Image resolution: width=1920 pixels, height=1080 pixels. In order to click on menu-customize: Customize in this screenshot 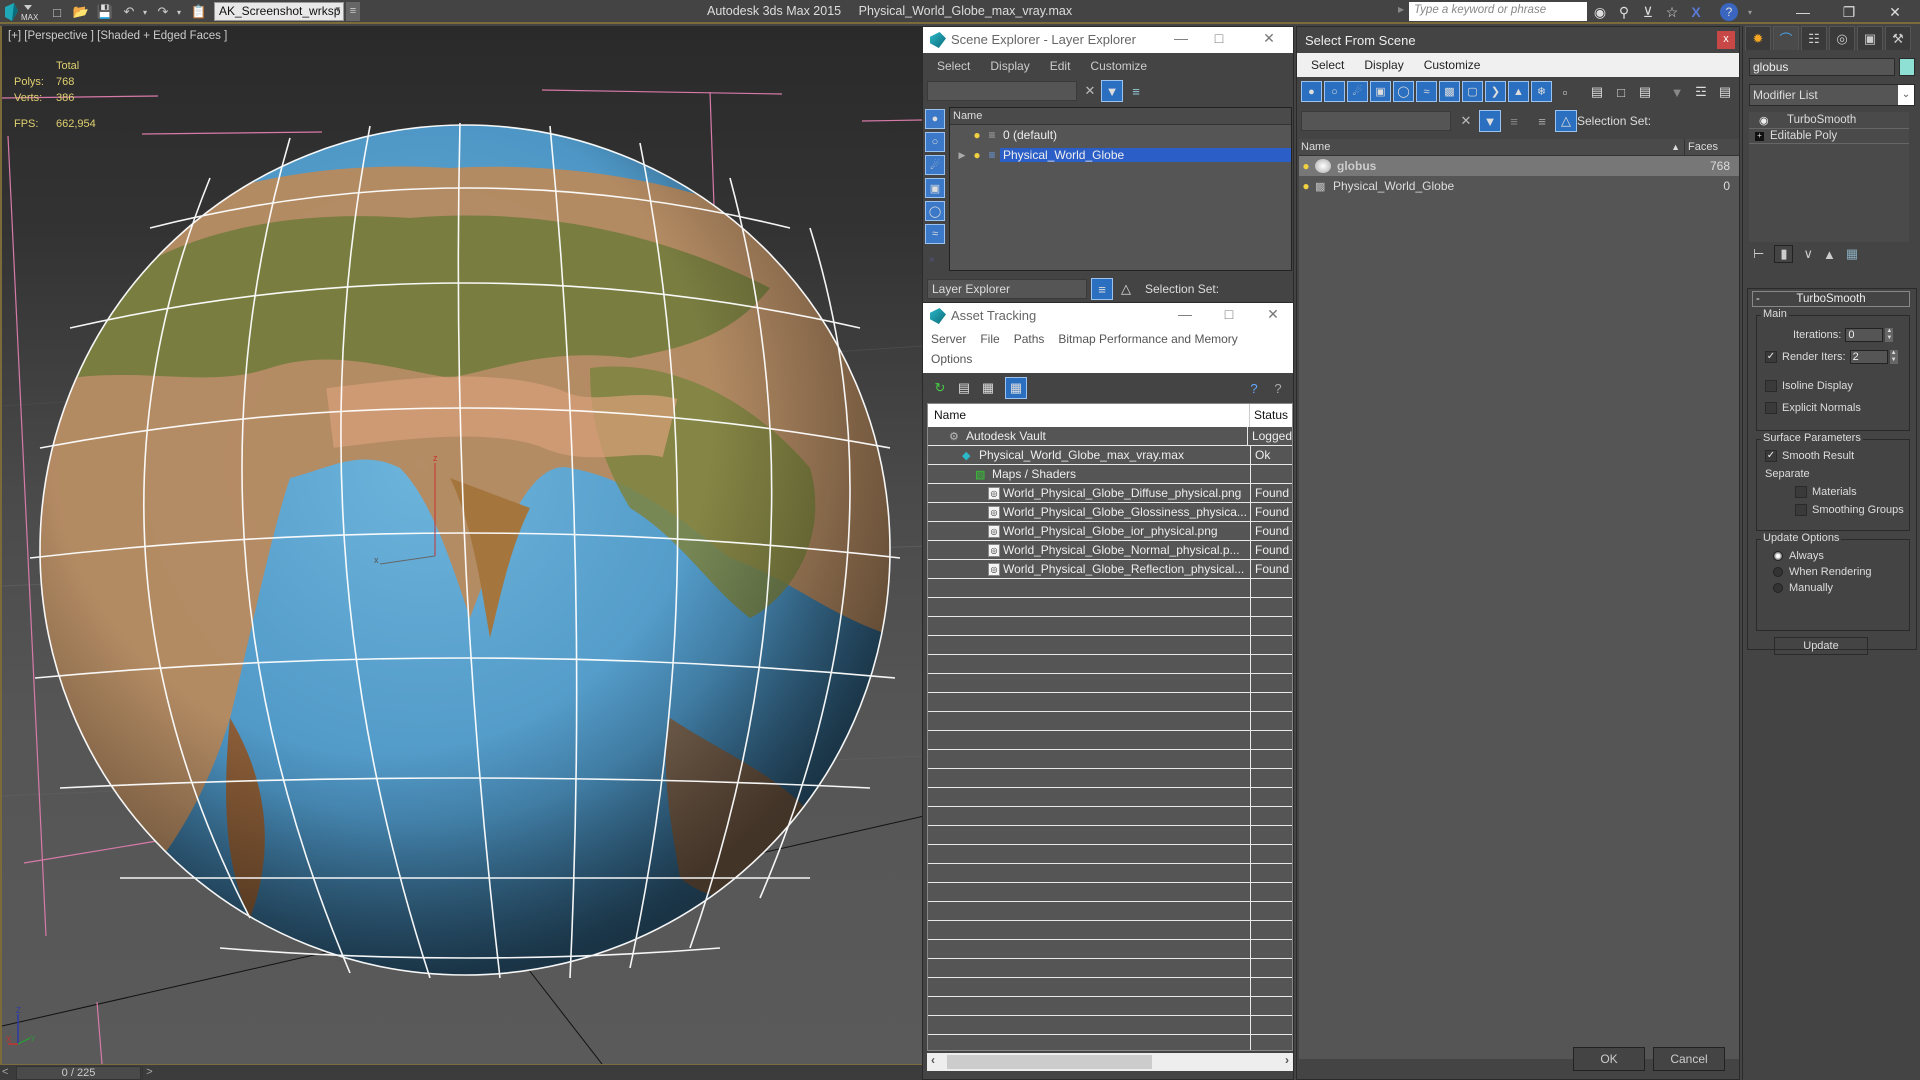, I will do `click(1452, 65)`.